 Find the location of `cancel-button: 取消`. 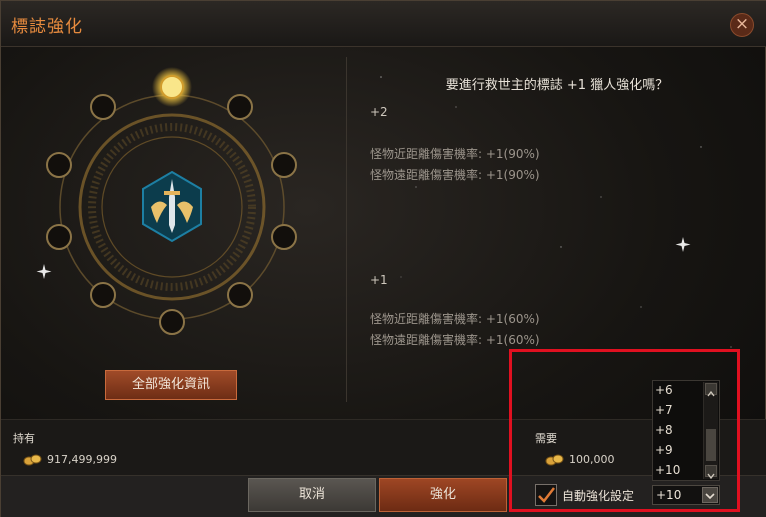

cancel-button: 取消 is located at coordinates (312, 495).